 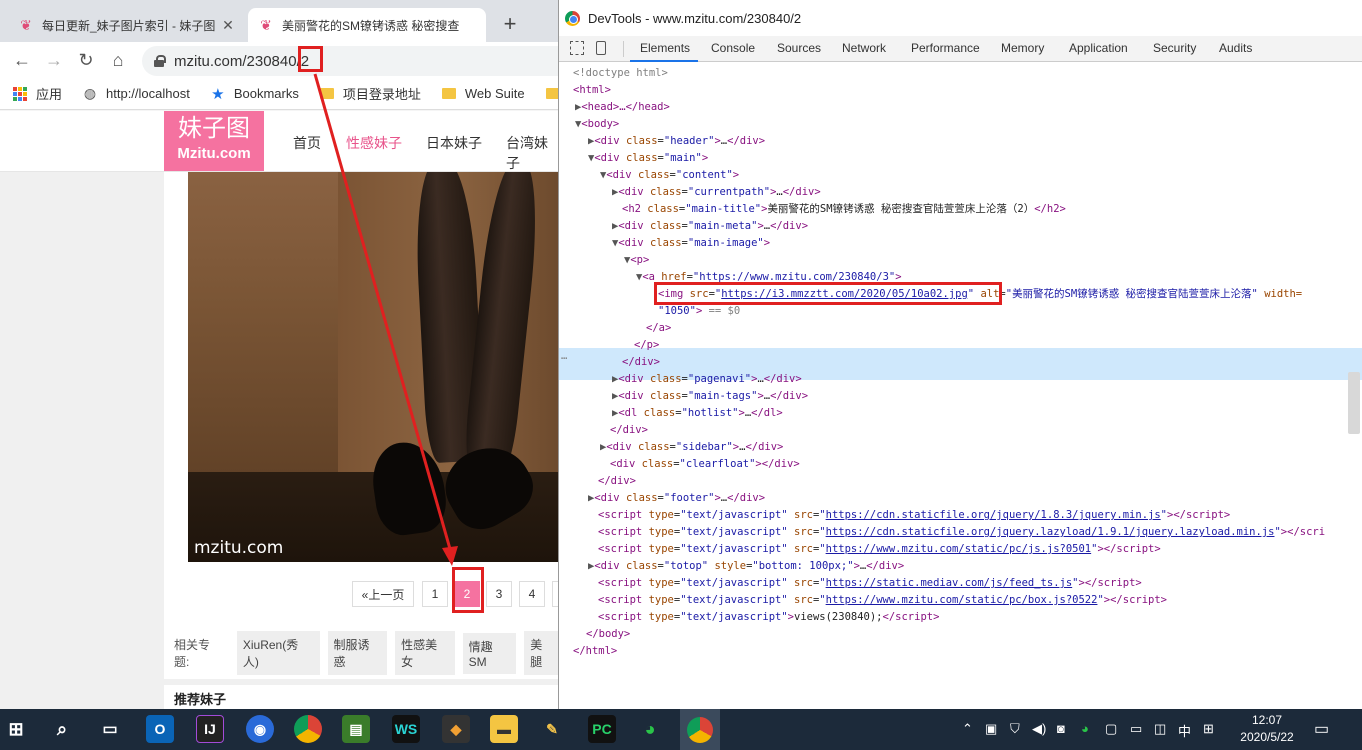 I want to click on tray-wechat-icon: ◕, so click(x=1085, y=728).